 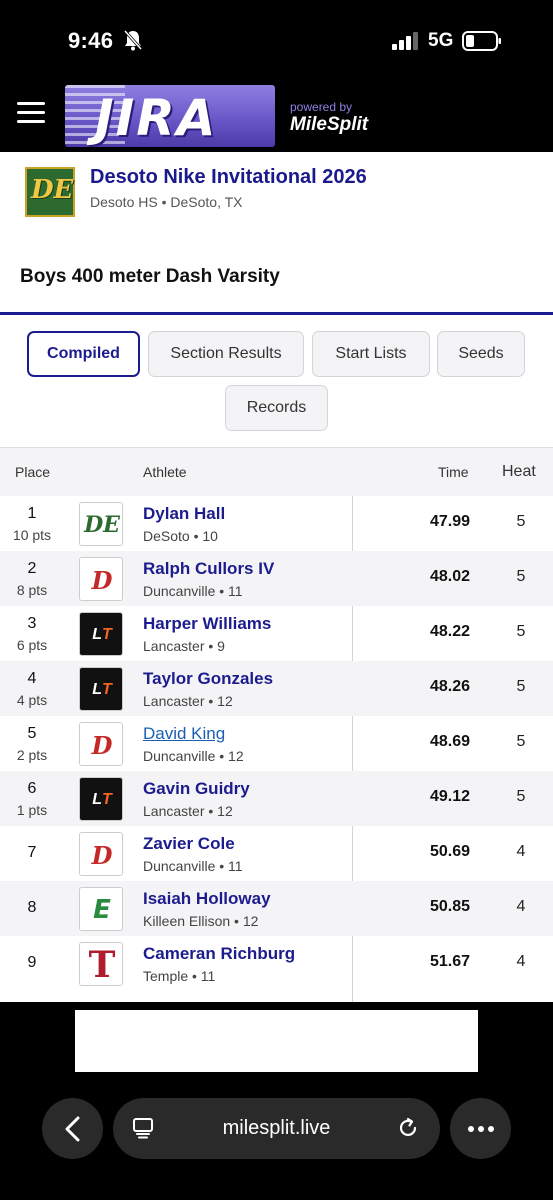 I want to click on row-place: 8, so click(x=32, y=907).